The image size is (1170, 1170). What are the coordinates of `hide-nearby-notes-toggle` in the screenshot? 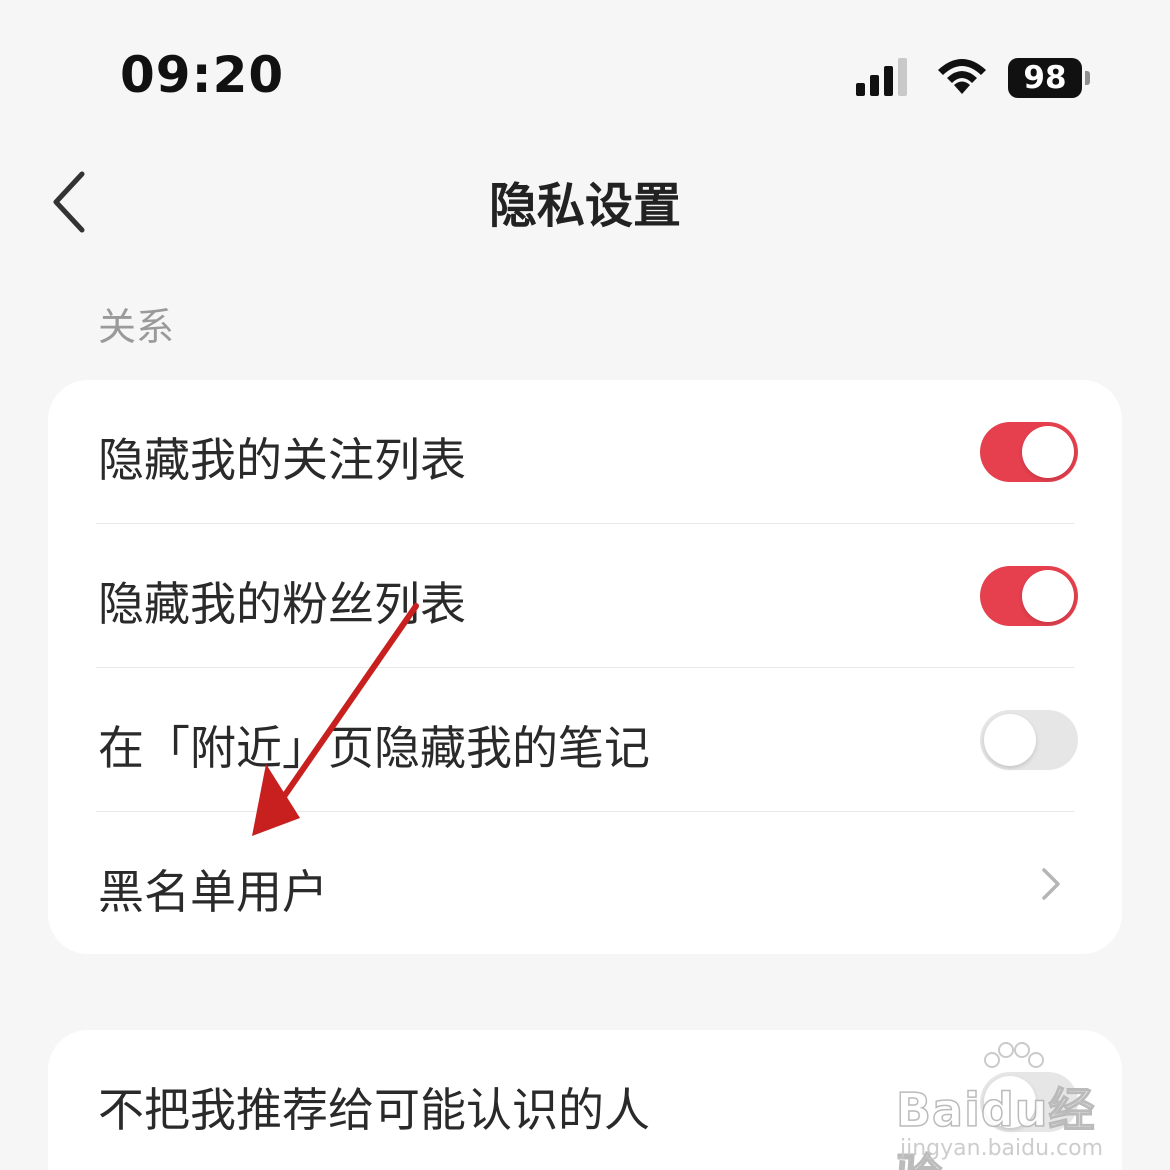 It's located at (1029, 740).